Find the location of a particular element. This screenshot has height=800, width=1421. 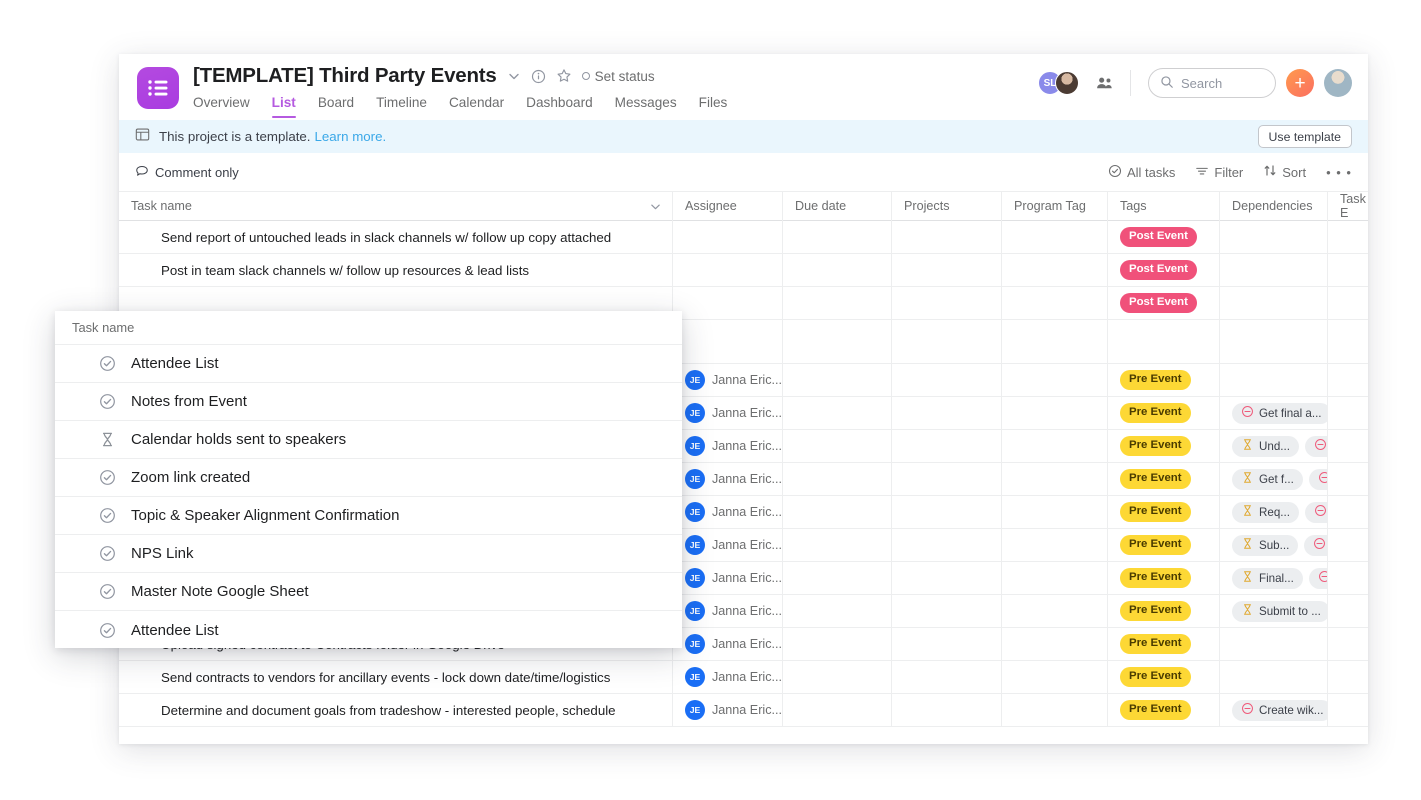

info-circle-icon is located at coordinates (538, 76).